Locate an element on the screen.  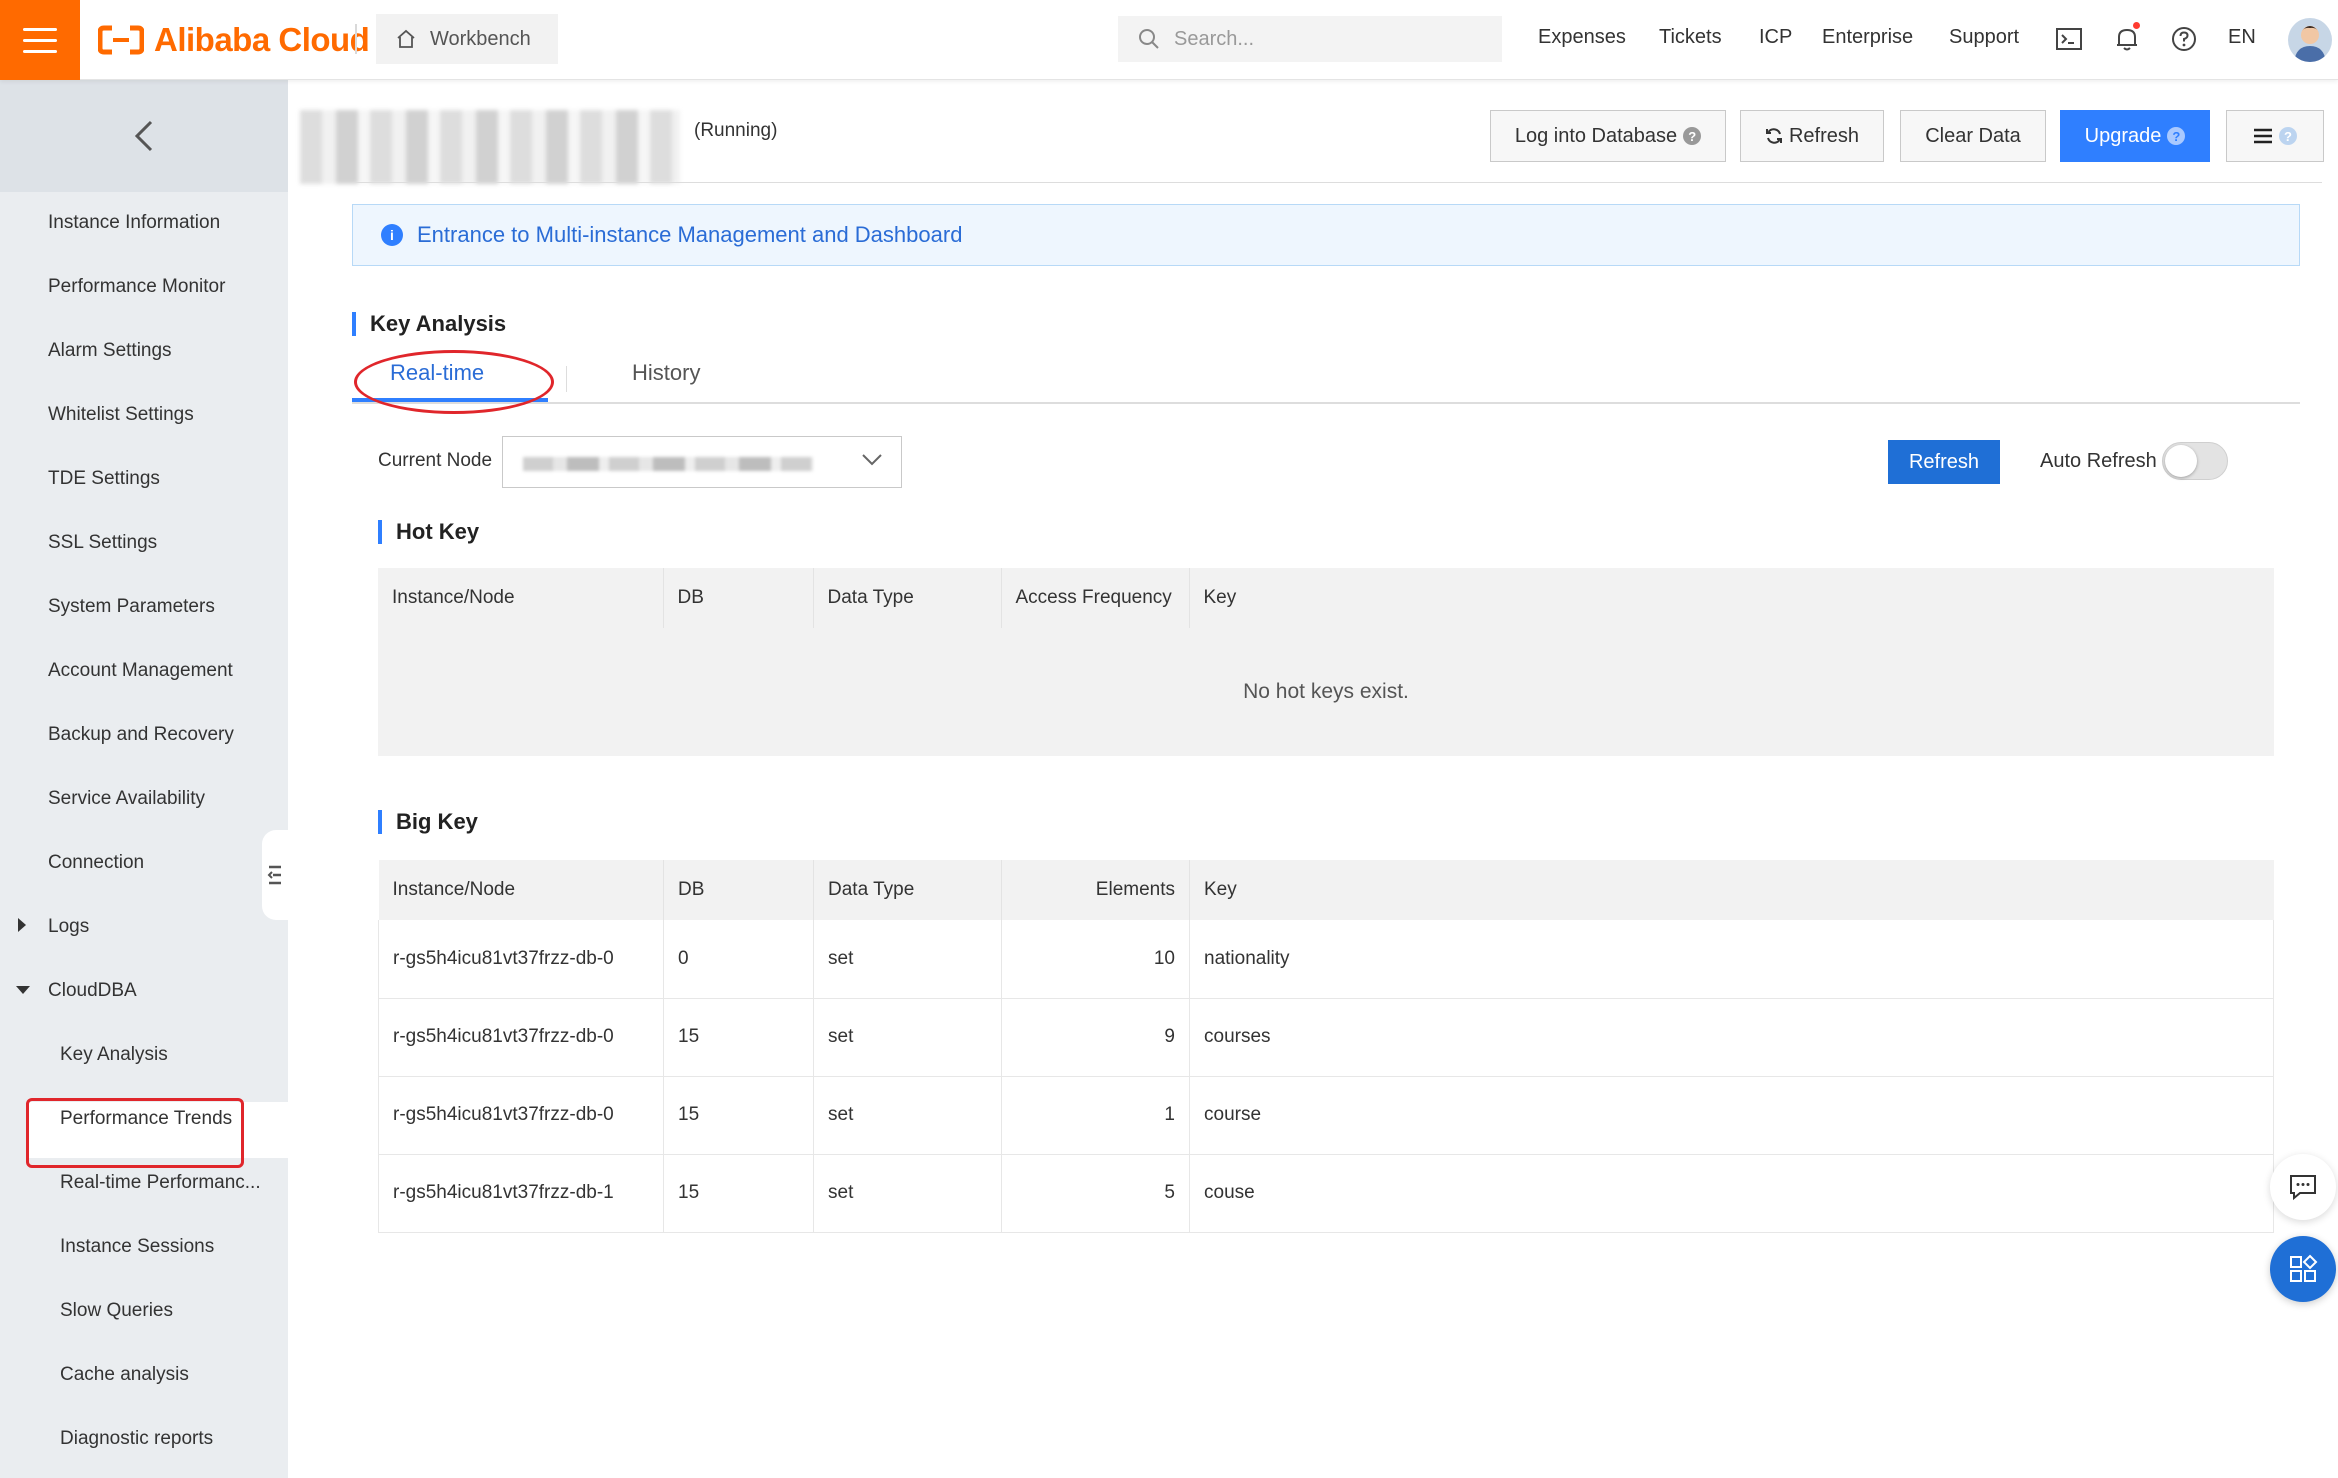
search-box is located at coordinates (1310, 39).